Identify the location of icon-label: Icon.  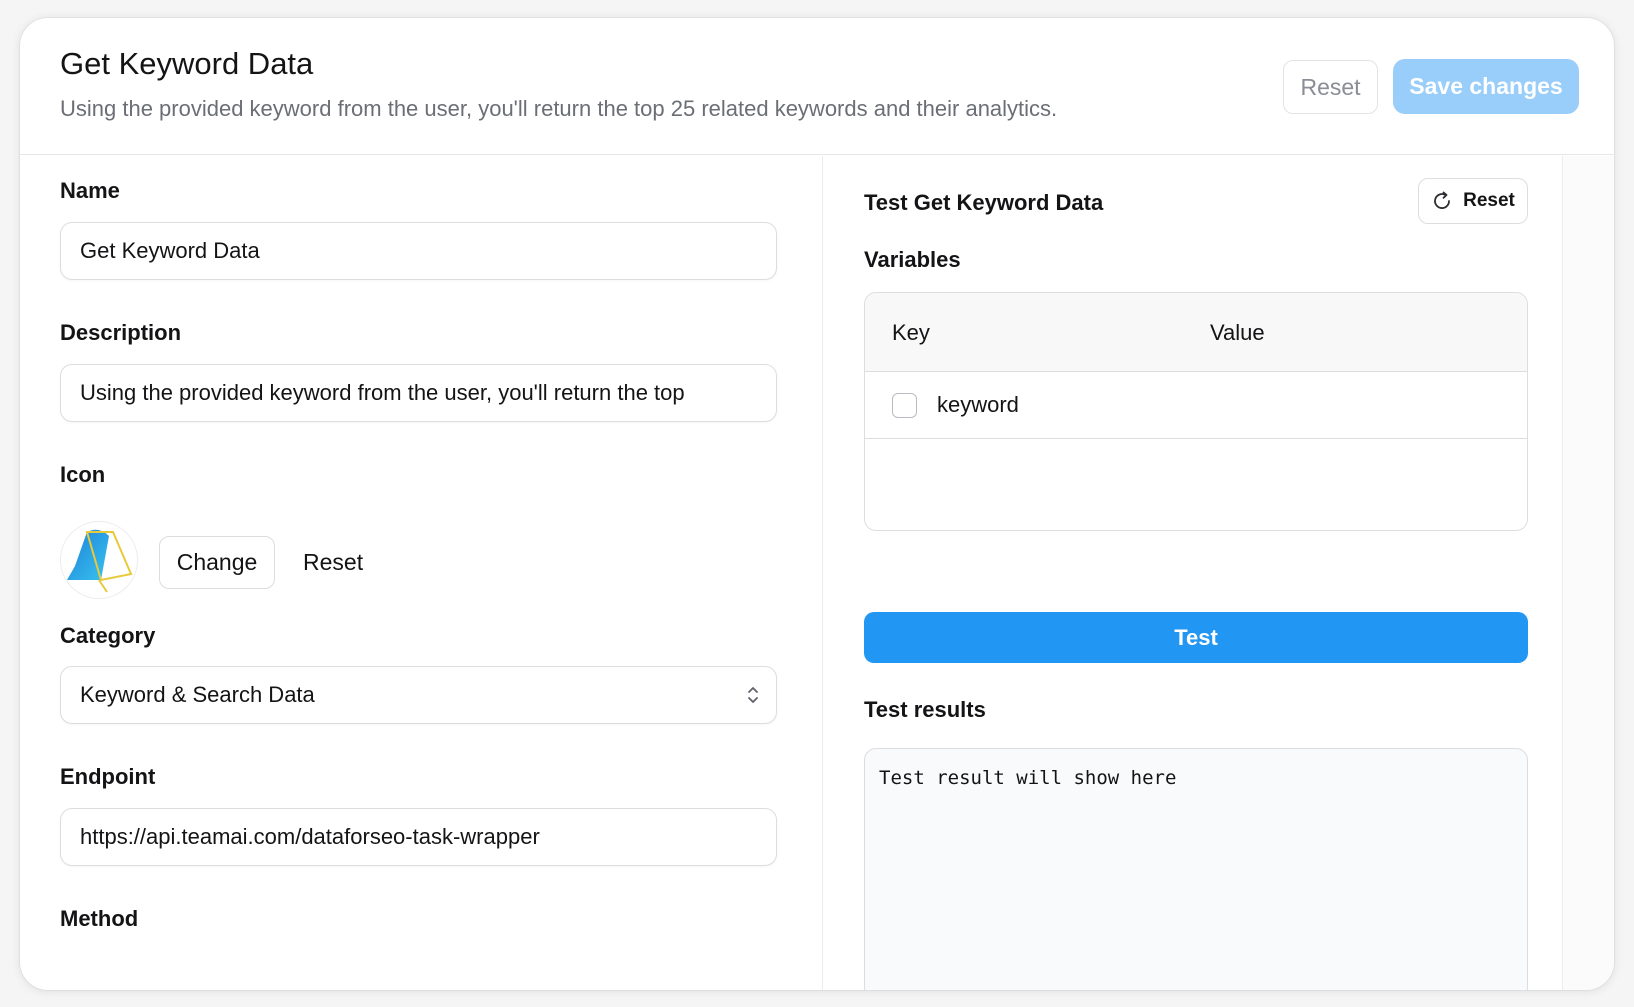
(83, 474).